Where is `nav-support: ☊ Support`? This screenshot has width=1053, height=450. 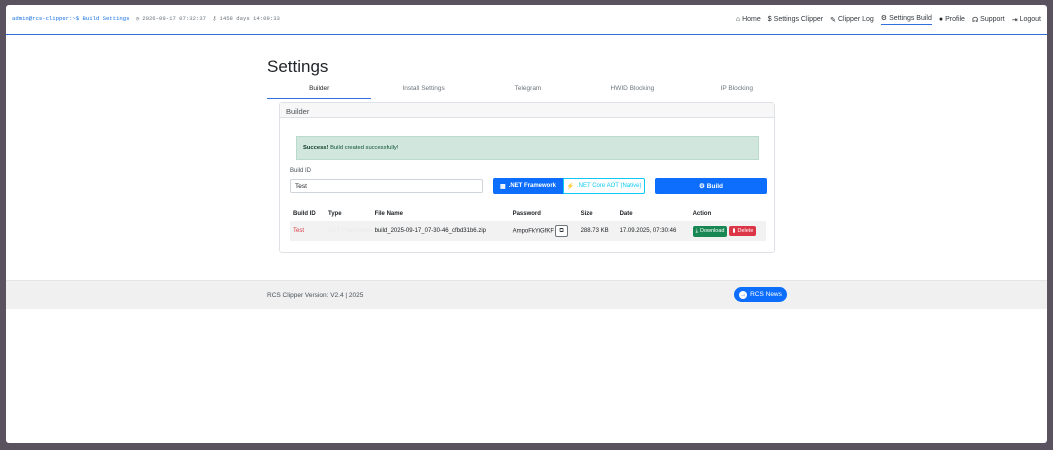
nav-support: ☊ Support is located at coordinates (988, 19).